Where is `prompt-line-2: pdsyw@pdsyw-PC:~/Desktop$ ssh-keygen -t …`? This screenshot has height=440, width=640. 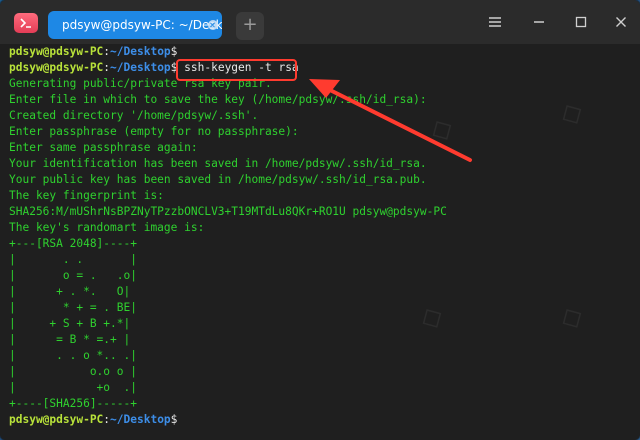 prompt-line-2: pdsyw@pdsyw-PC:~/Desktop$ ssh-keygen -t … is located at coordinates (324, 68).